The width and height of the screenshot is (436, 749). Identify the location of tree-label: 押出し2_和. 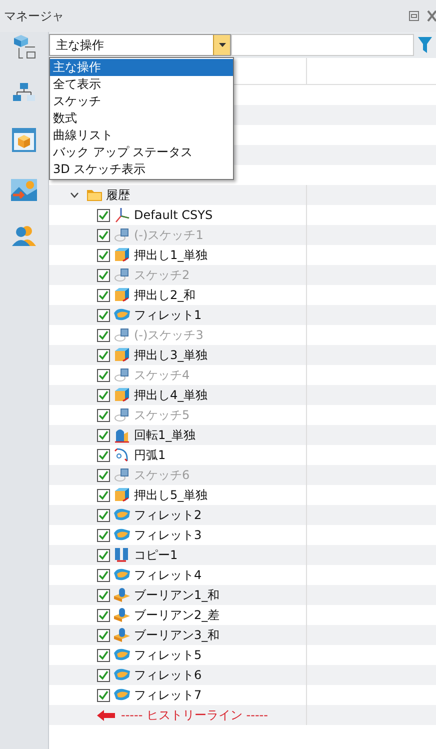
(165, 295).